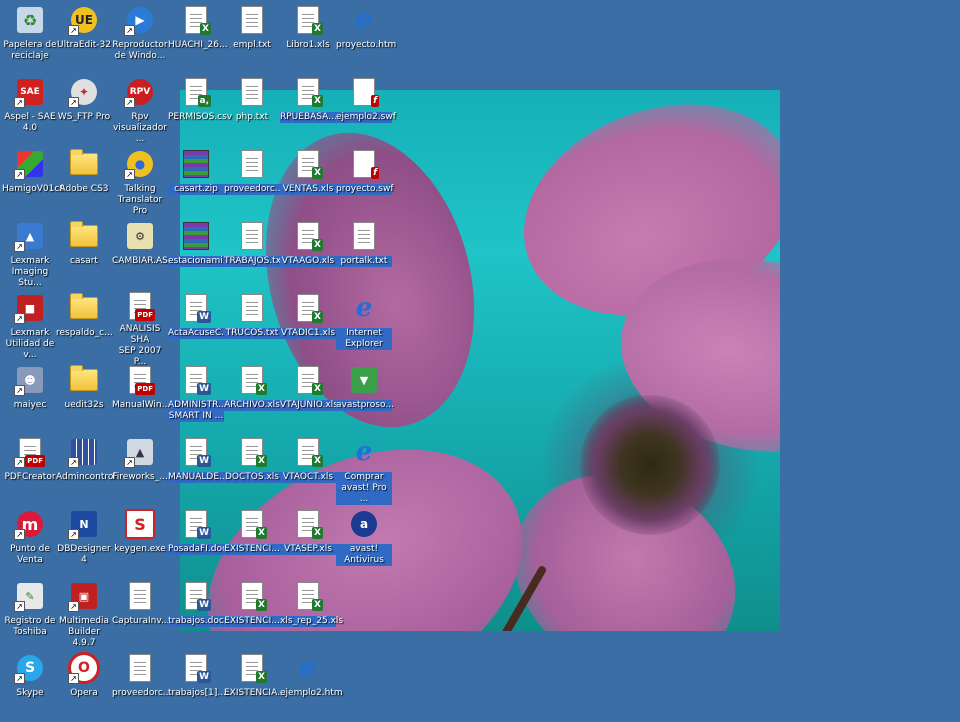 This screenshot has height=722, width=960. I want to click on desktop-icon: Wtrabajos.doc, so click(196, 614).